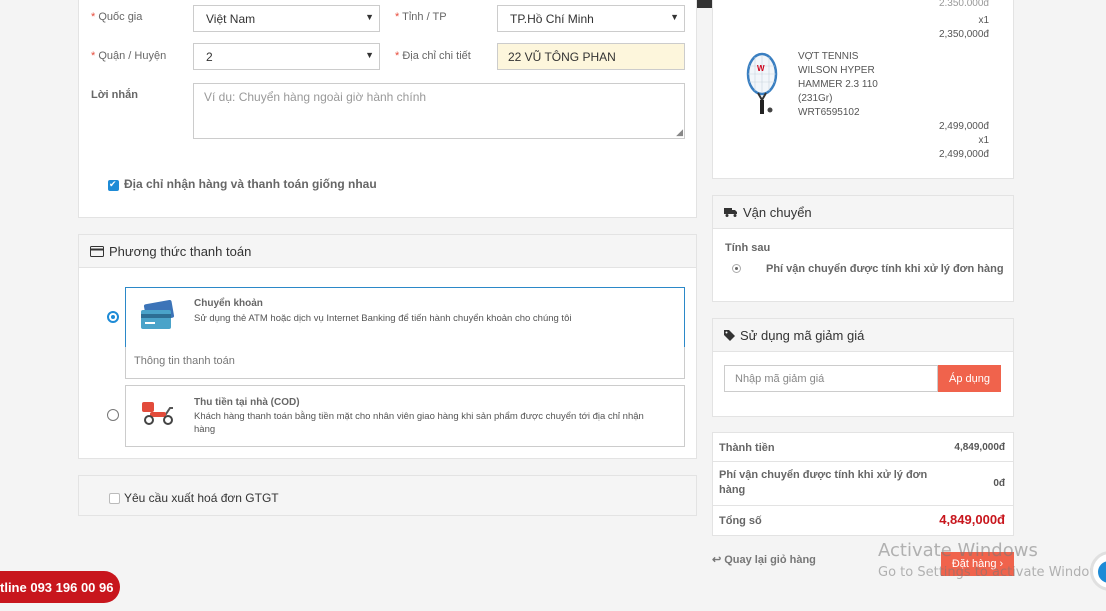 The image size is (1106, 611). I want to click on cart-item-total: 2,499,000đ, so click(963, 154).